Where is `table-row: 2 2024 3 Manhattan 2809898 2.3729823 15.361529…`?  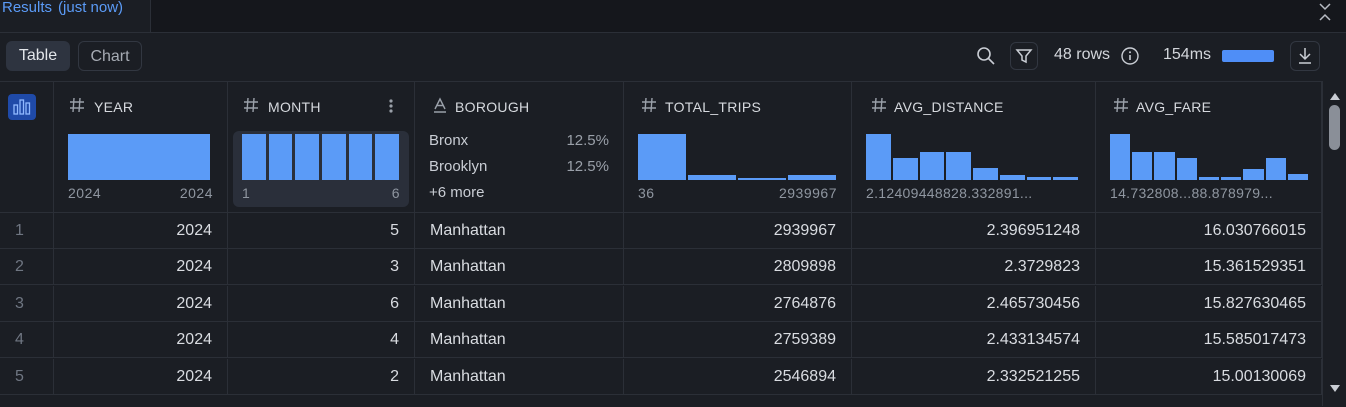 table-row: 2 2024 3 Manhattan 2809898 2.3729823 15.361529… is located at coordinates (661, 267).